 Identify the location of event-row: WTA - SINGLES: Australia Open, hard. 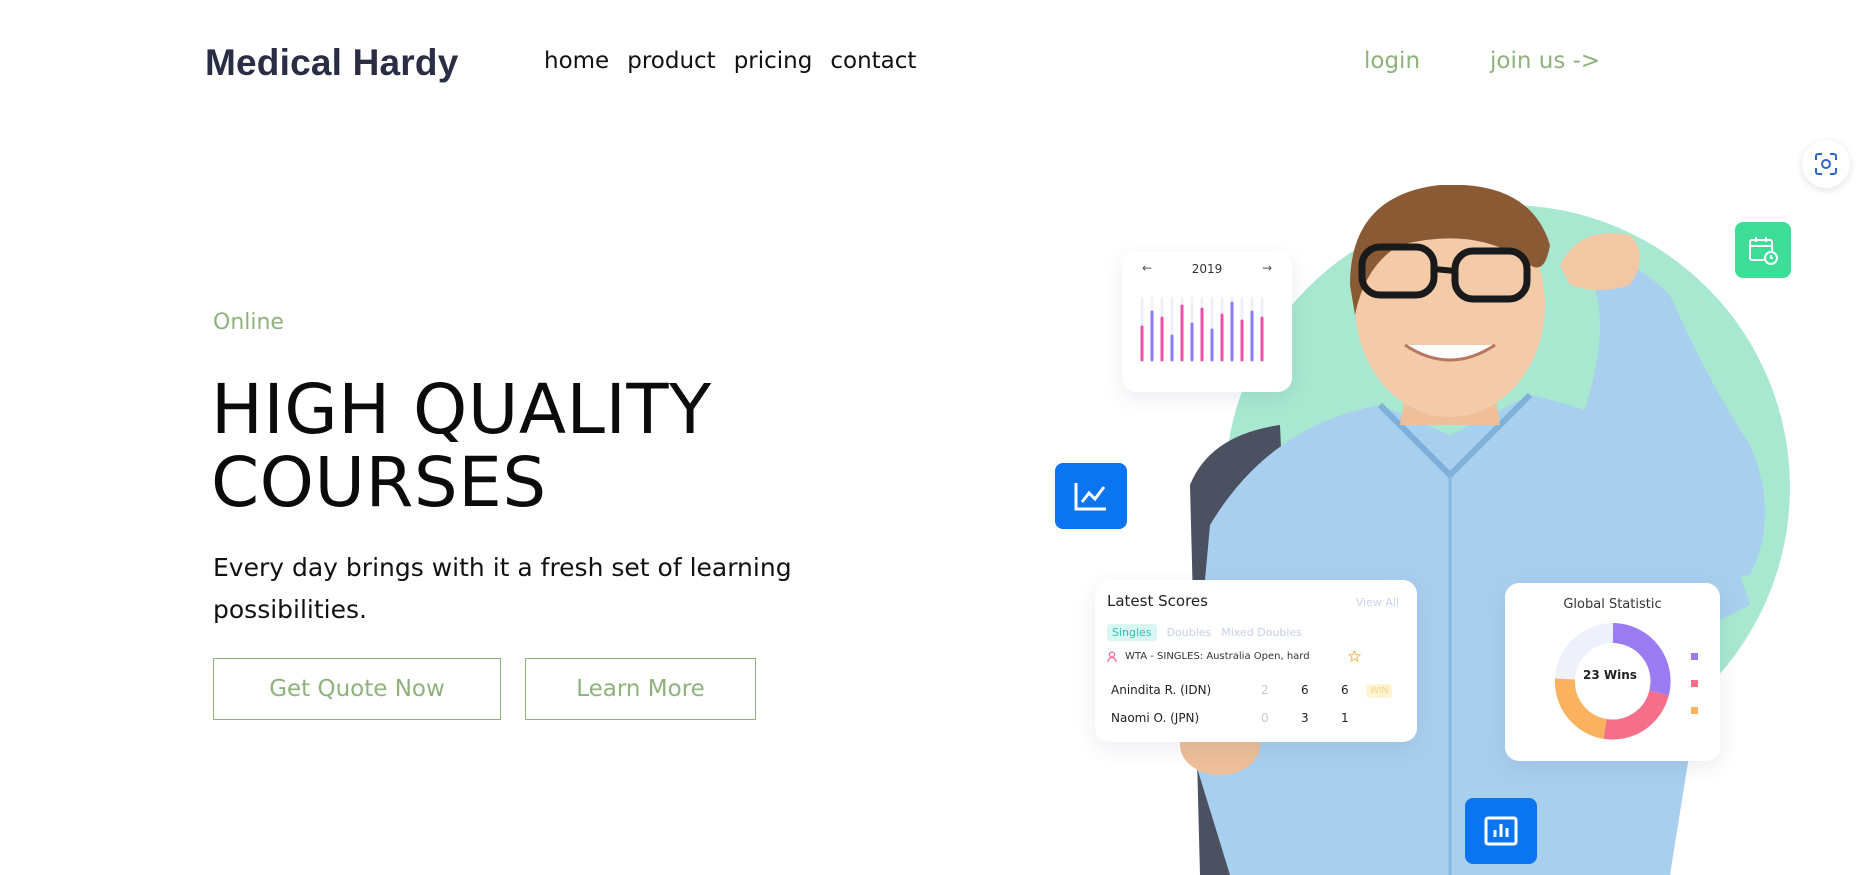
(1234, 656).